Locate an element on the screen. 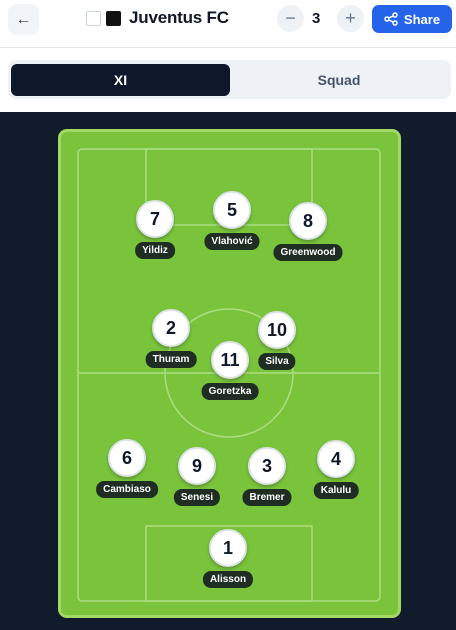  decrement-button: − is located at coordinates (290, 18).